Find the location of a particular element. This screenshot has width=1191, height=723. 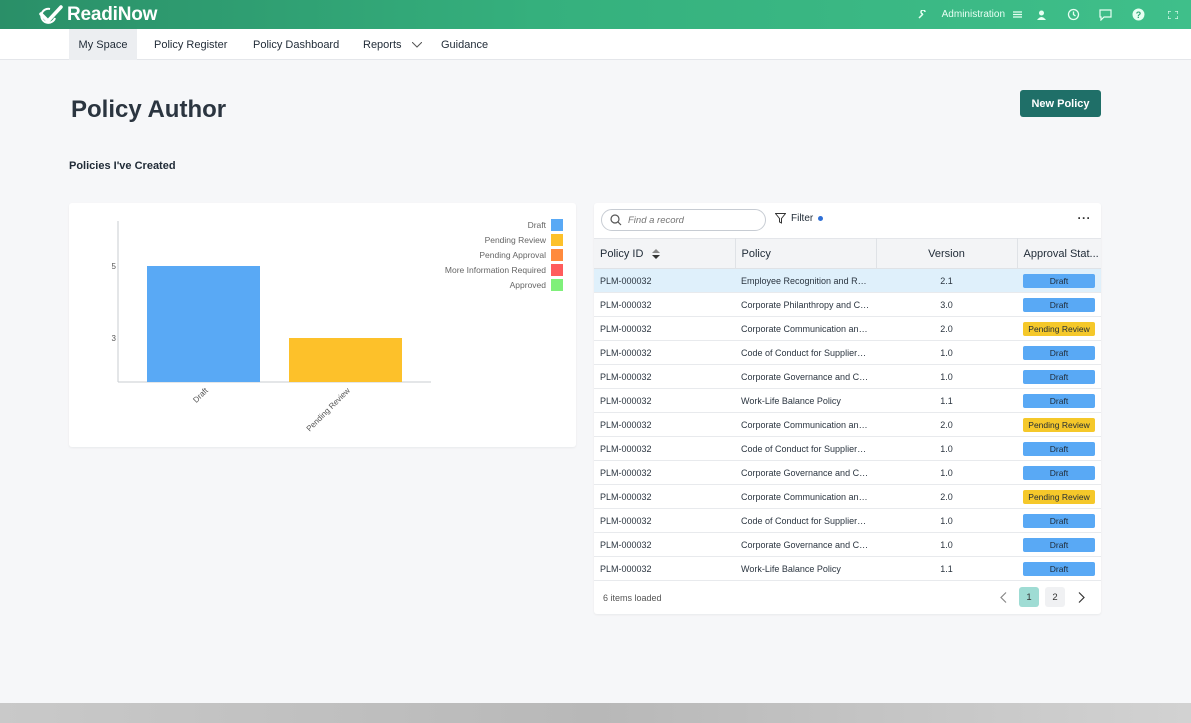

column-header-policy-id-label: Policy ID is located at coordinates (622, 253).